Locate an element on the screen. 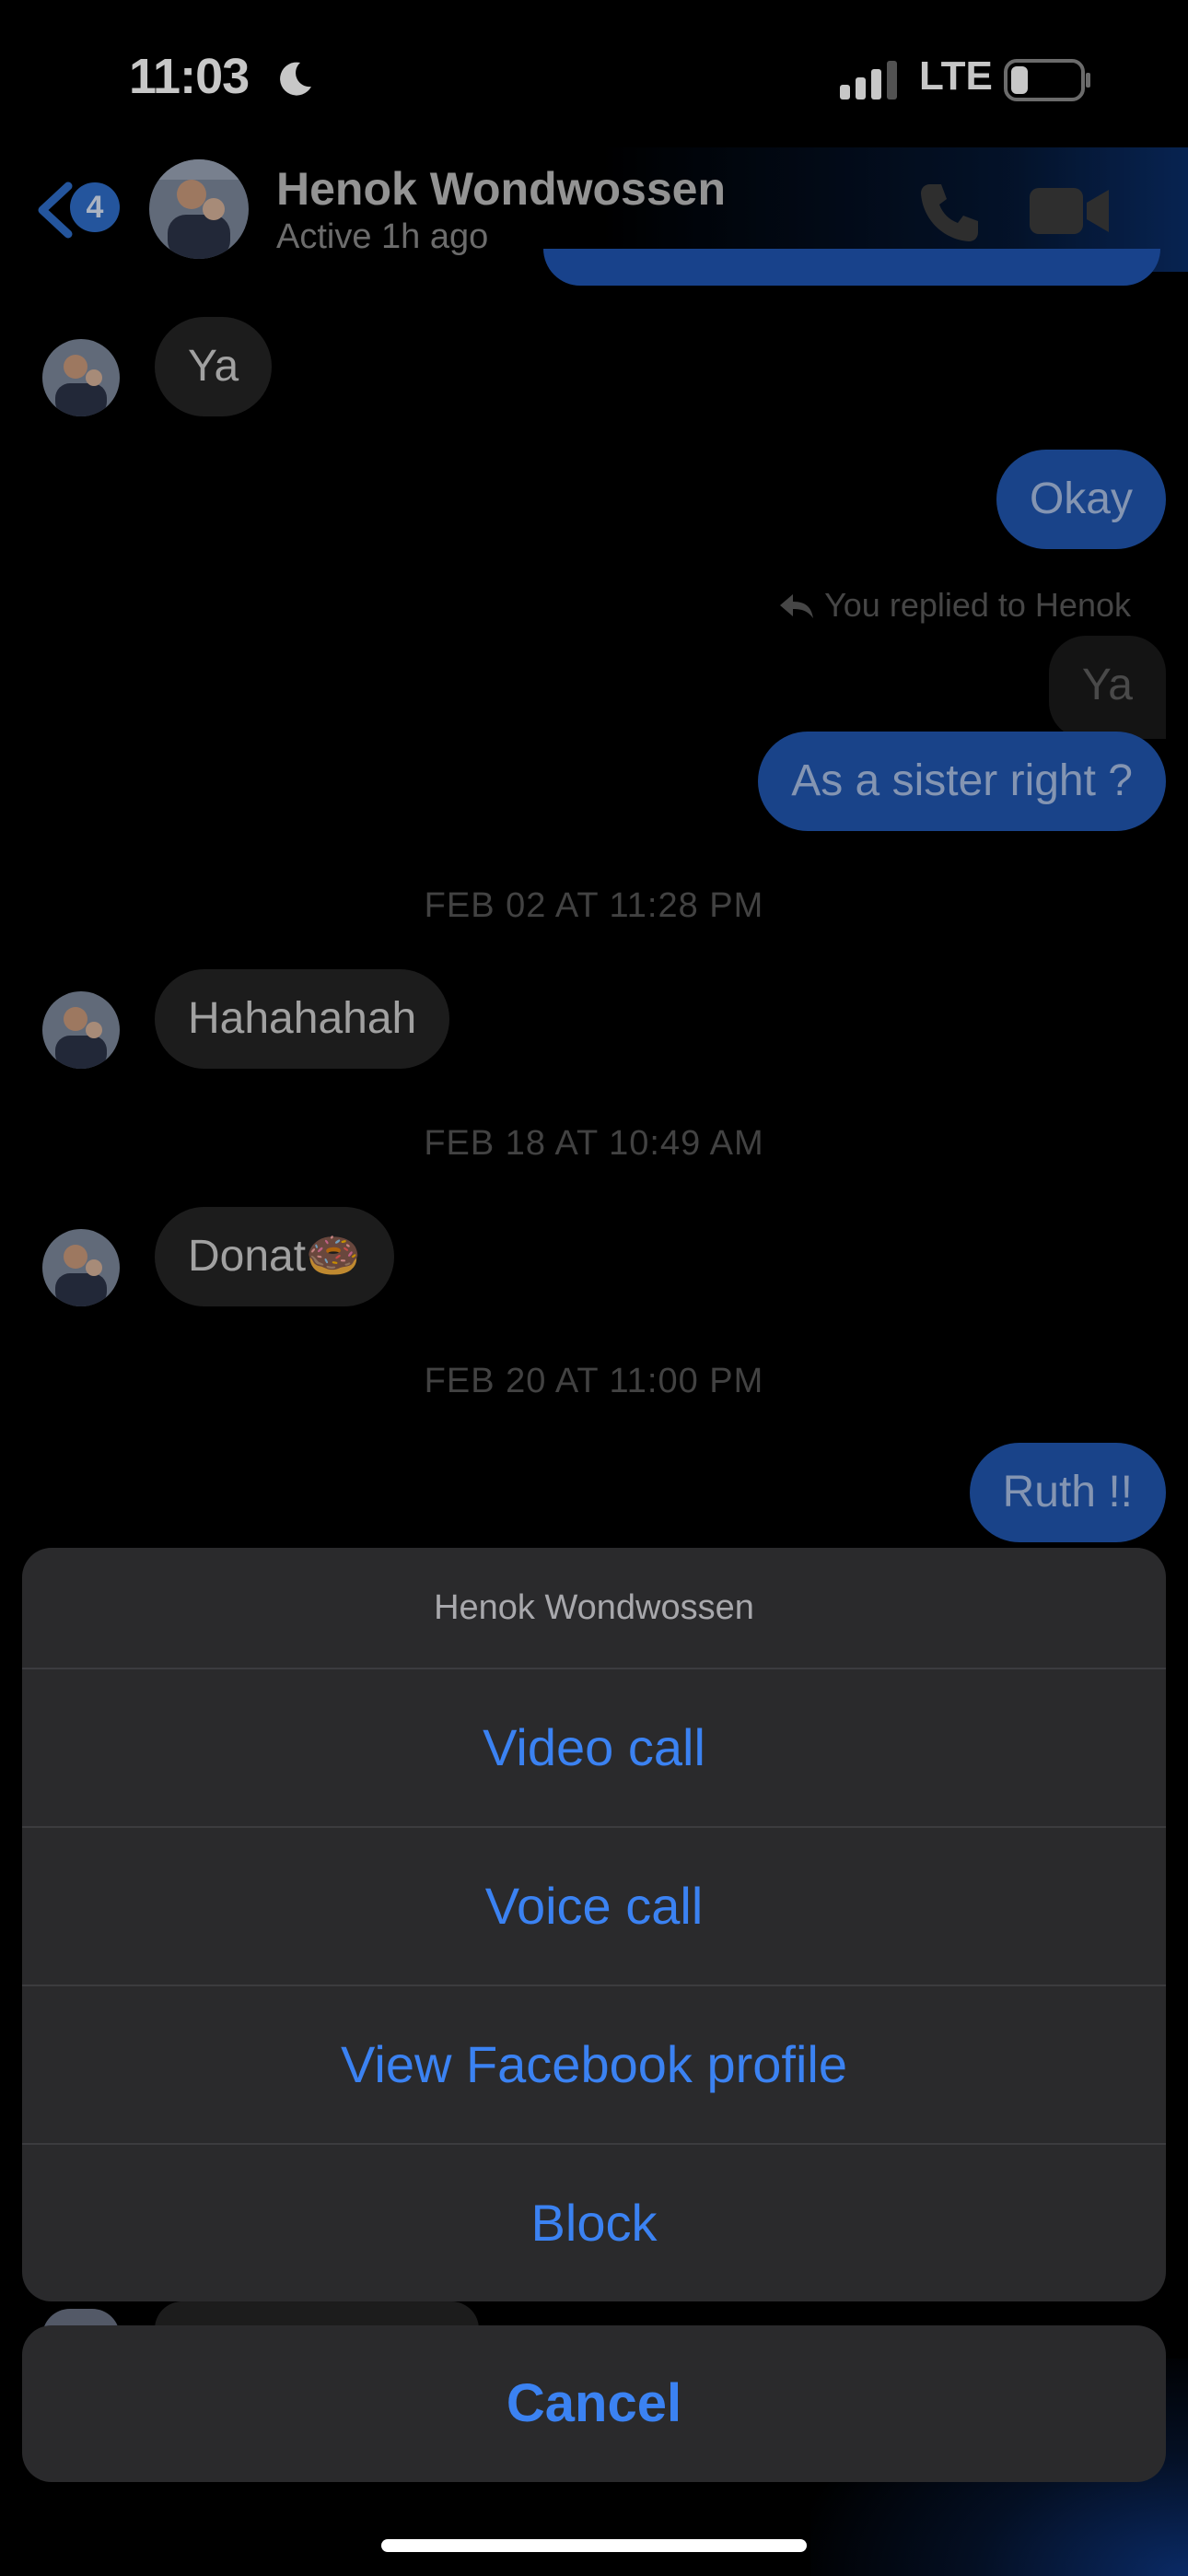 This screenshot has width=1188, height=2576. voice-call-option: Voice call is located at coordinates (594, 1907).